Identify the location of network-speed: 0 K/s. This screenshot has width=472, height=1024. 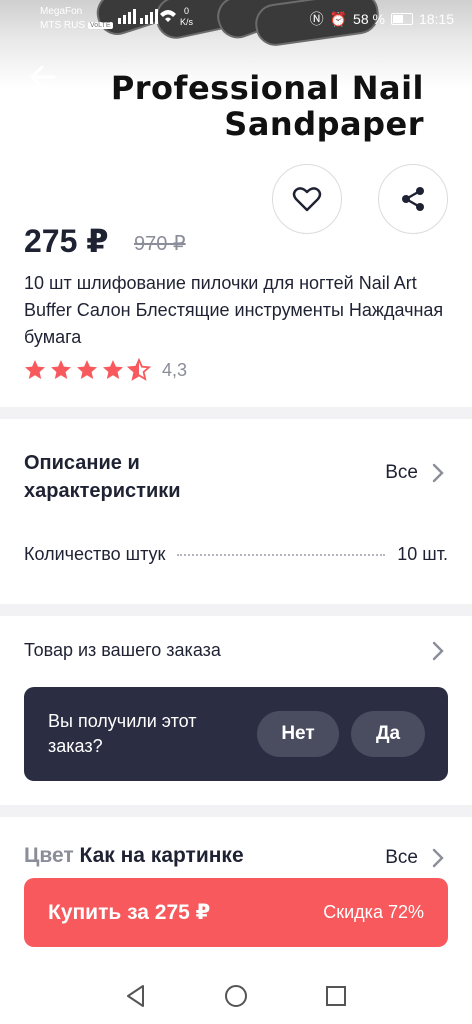
(187, 16).